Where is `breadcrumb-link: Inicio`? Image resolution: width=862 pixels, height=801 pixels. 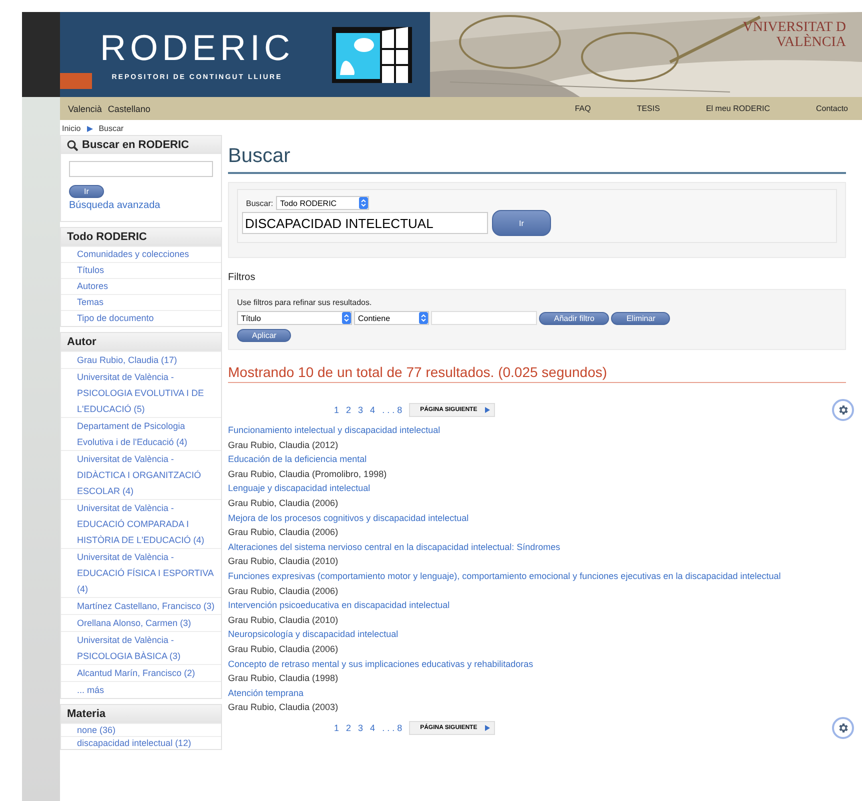 breadcrumb-link: Inicio is located at coordinates (71, 128).